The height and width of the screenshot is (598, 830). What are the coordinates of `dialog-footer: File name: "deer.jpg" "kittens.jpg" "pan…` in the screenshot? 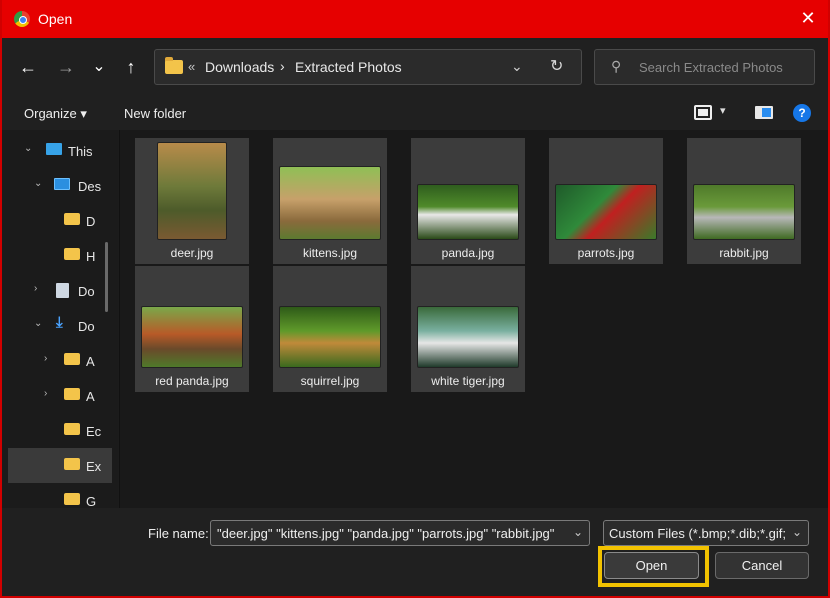 It's located at (415, 552).